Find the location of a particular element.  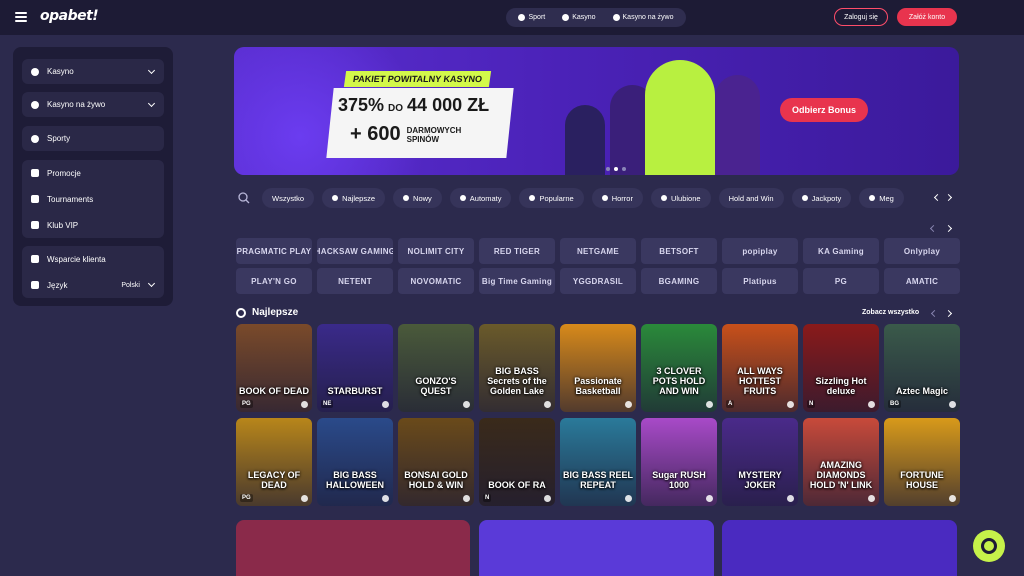

model-figure is located at coordinates (737, 125).